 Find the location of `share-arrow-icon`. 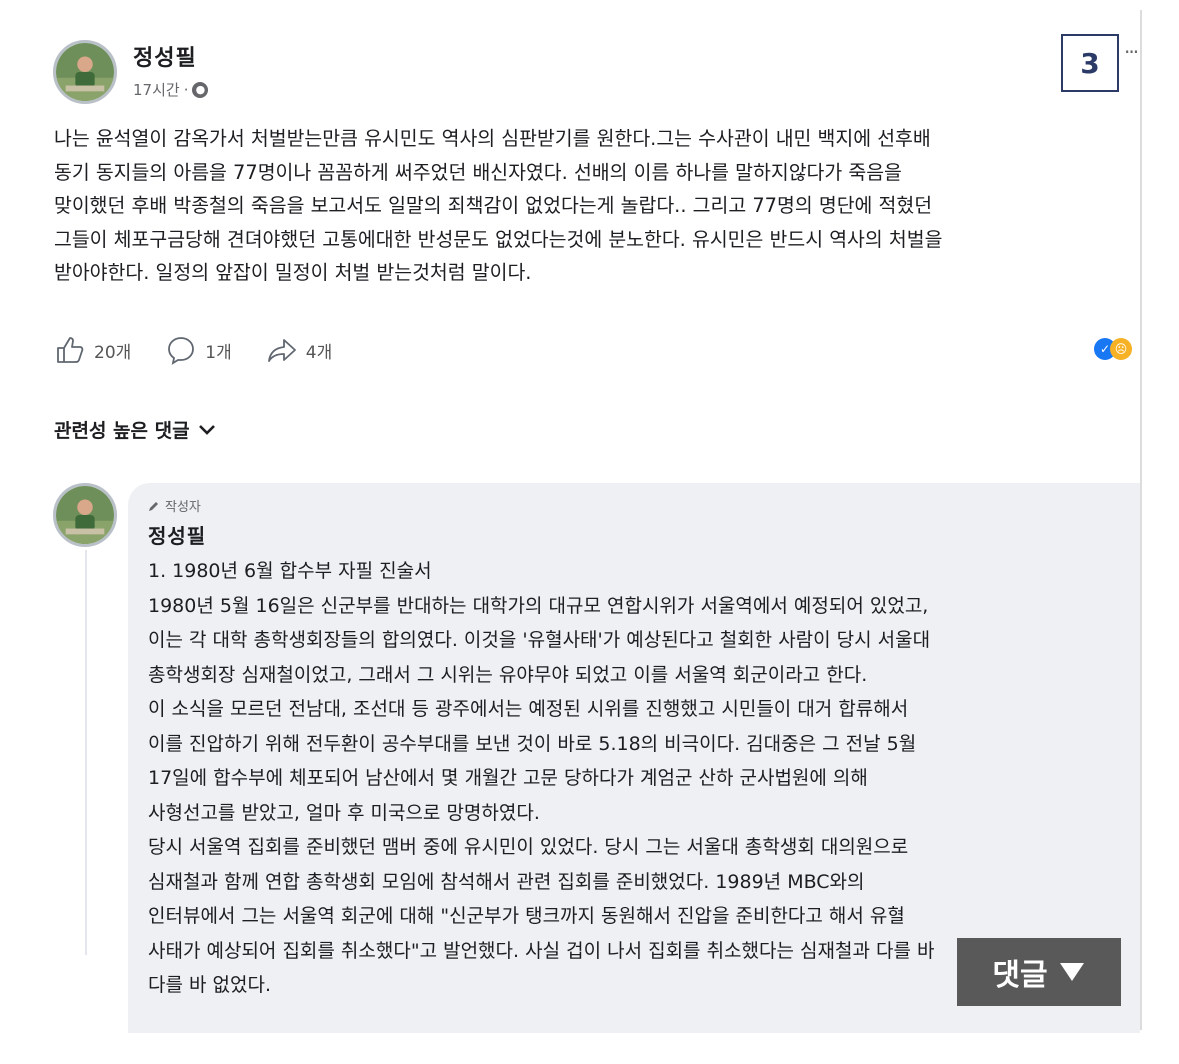

share-arrow-icon is located at coordinates (281, 350).